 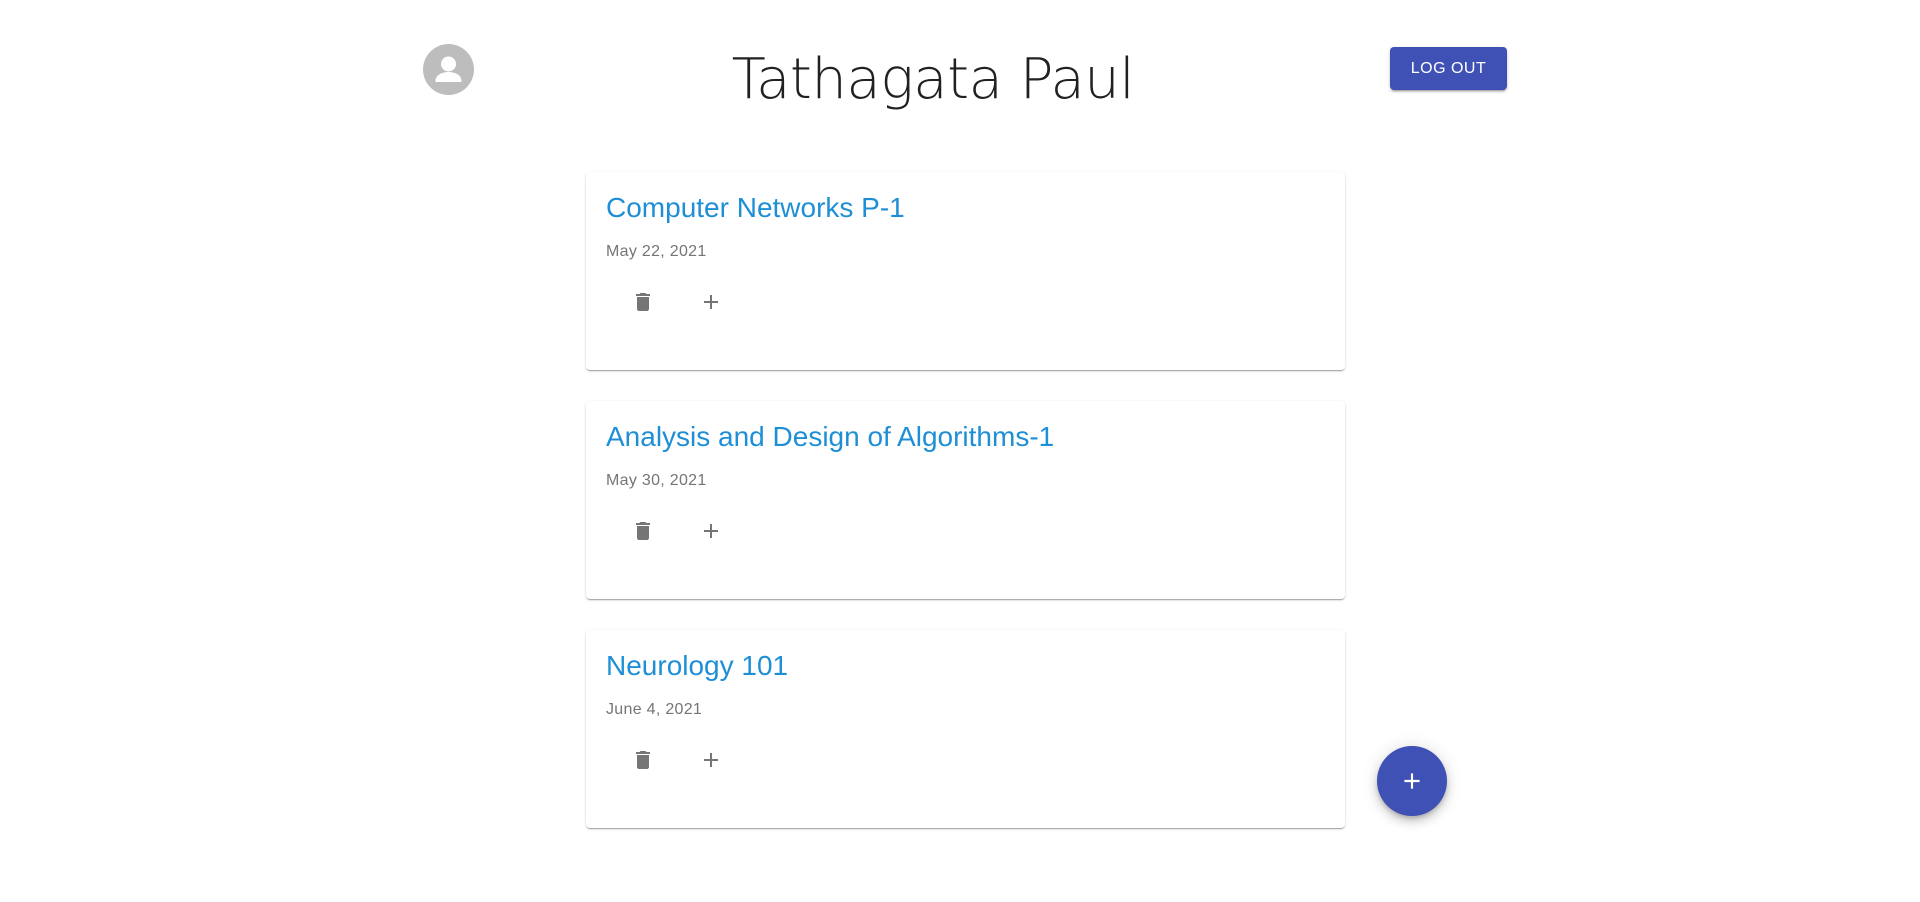 I want to click on page-title: Tathagata Paul, so click(x=933, y=79).